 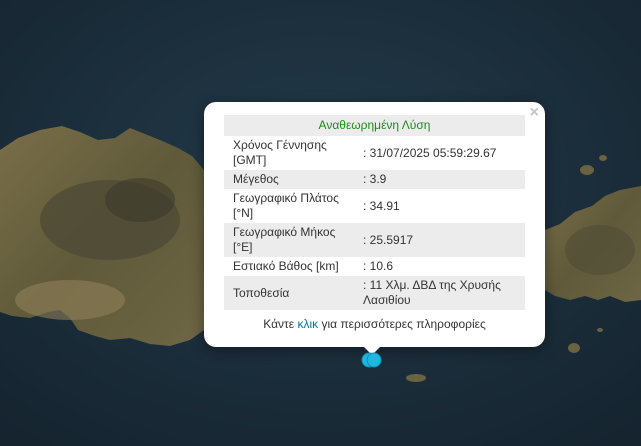 I want to click on location-value: : 11 Χλμ. ΔΒΔ της Χρυσής Λασιθίου, so click(x=442, y=293).